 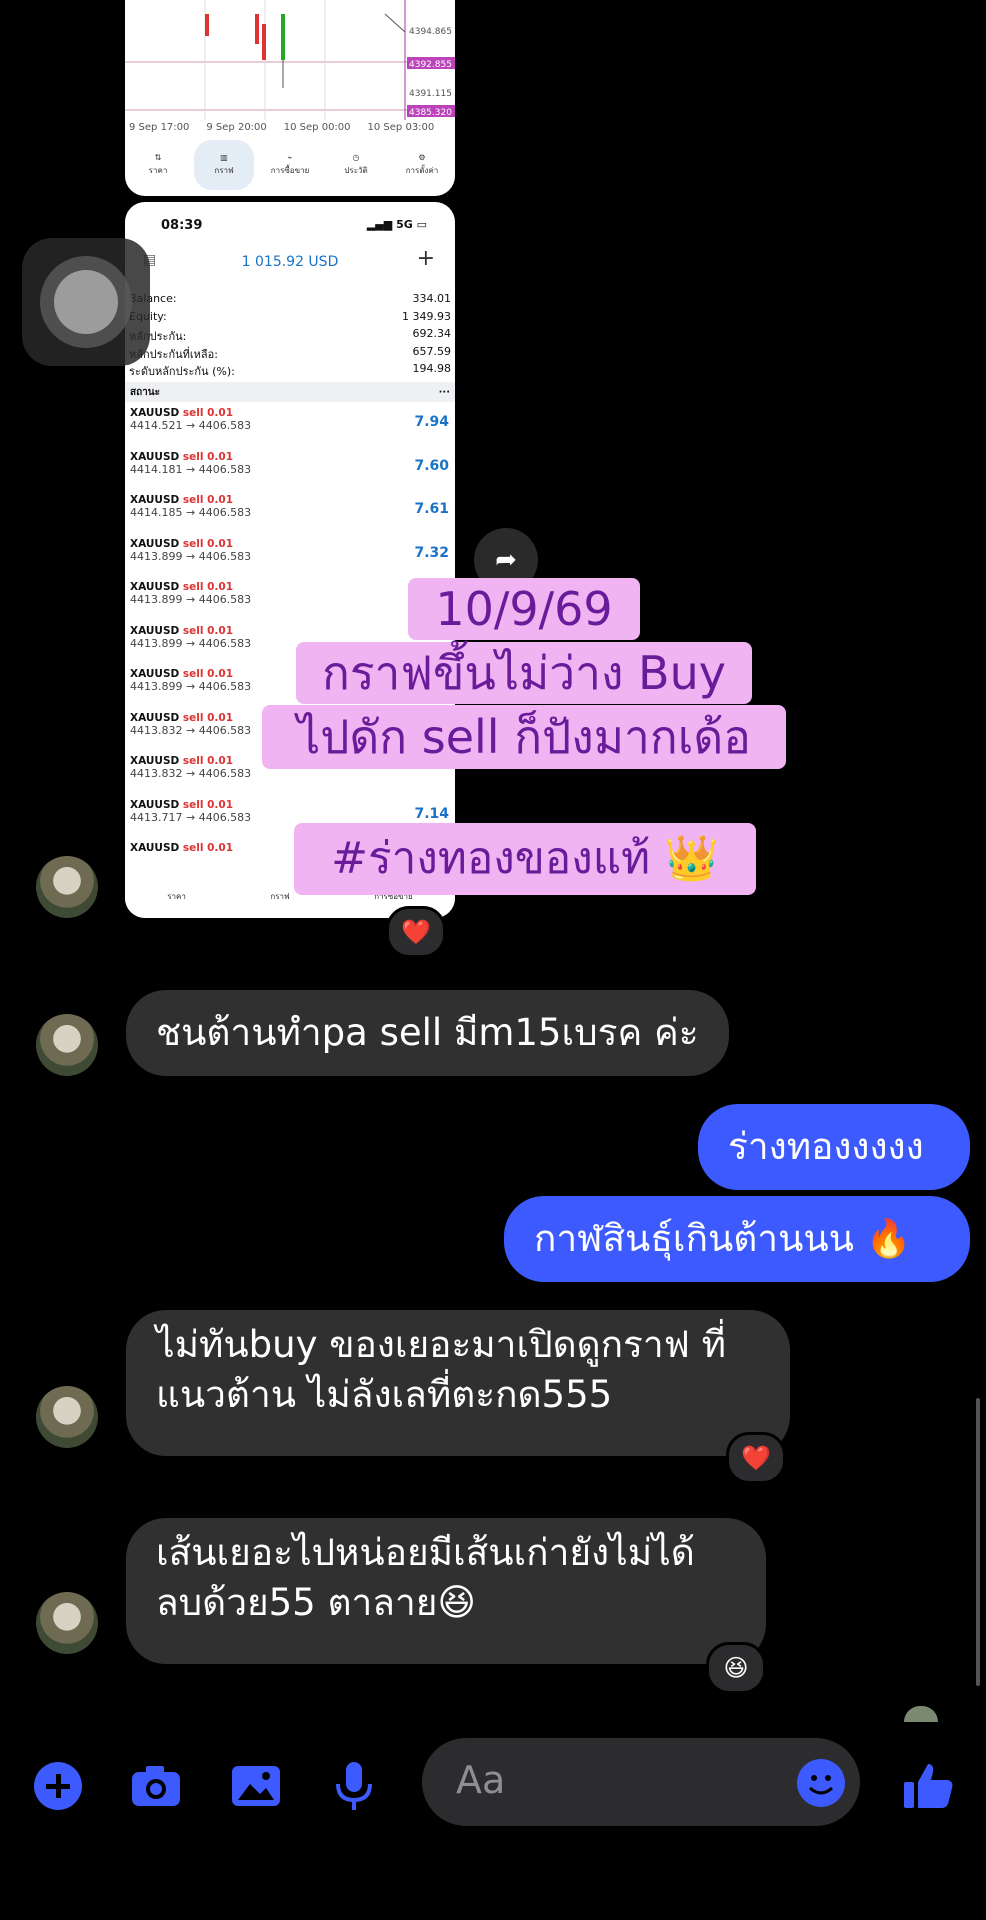 I want to click on time-label: 9 Sep 17:00, so click(x=159, y=127).